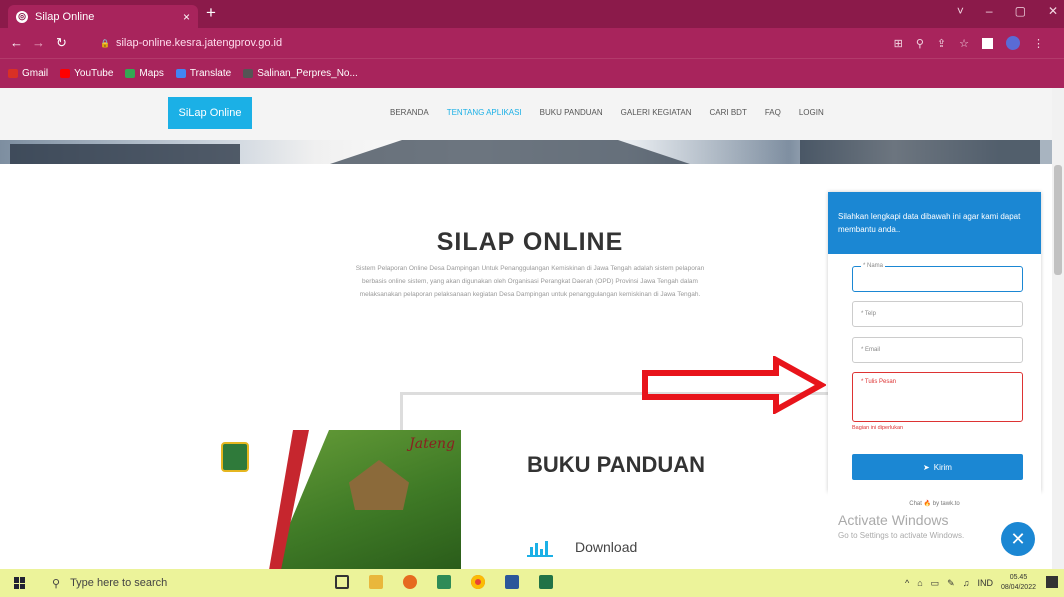  I want to click on email-label: * Email, so click(871, 350).